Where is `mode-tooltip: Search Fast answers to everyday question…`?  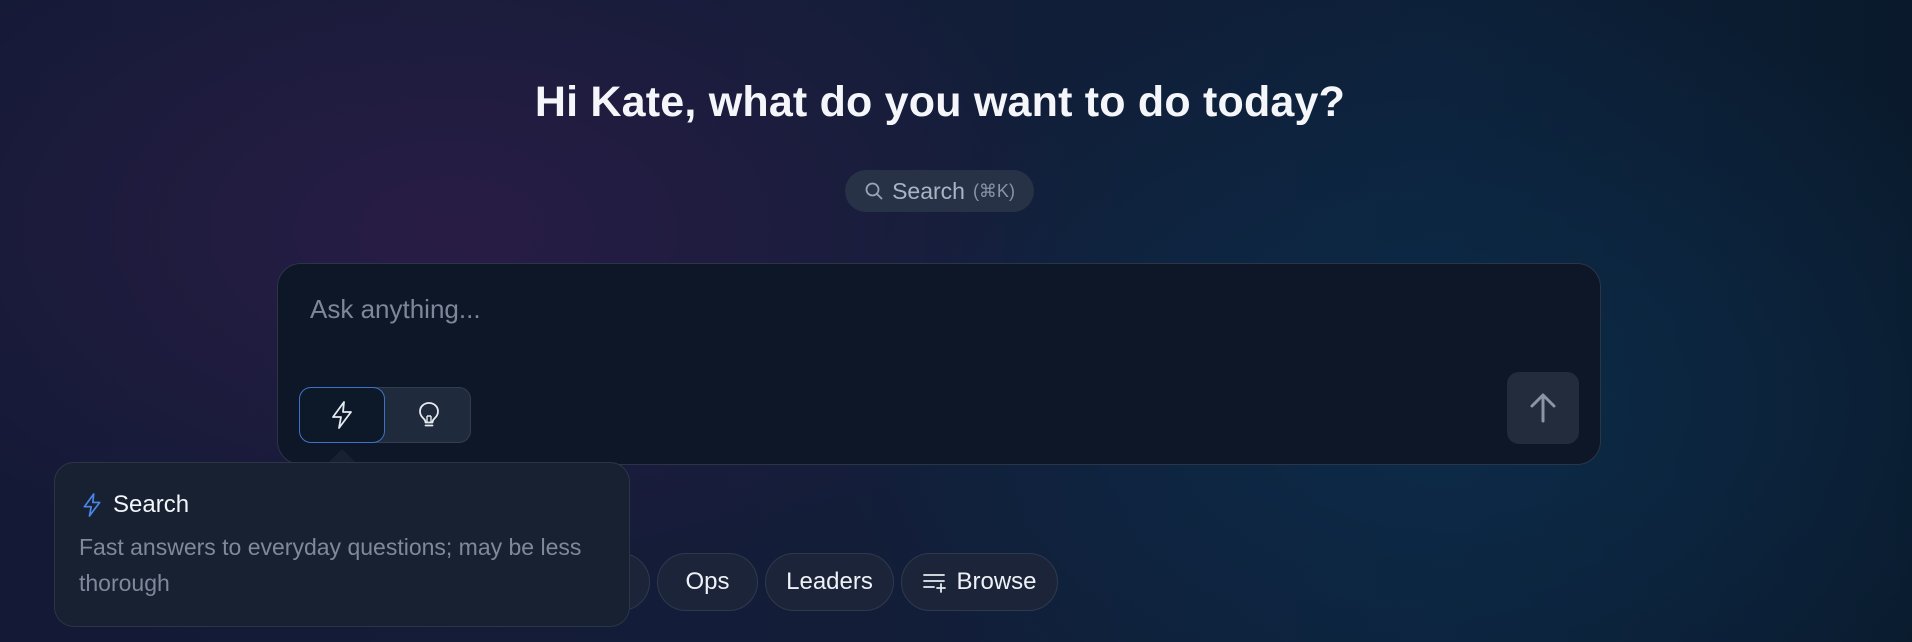 mode-tooltip: Search Fast answers to everyday question… is located at coordinates (342, 544).